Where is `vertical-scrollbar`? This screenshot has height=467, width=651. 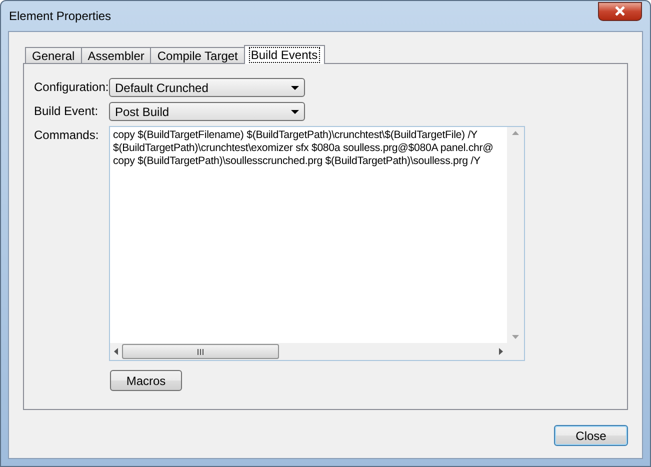 vertical-scrollbar is located at coordinates (515, 235).